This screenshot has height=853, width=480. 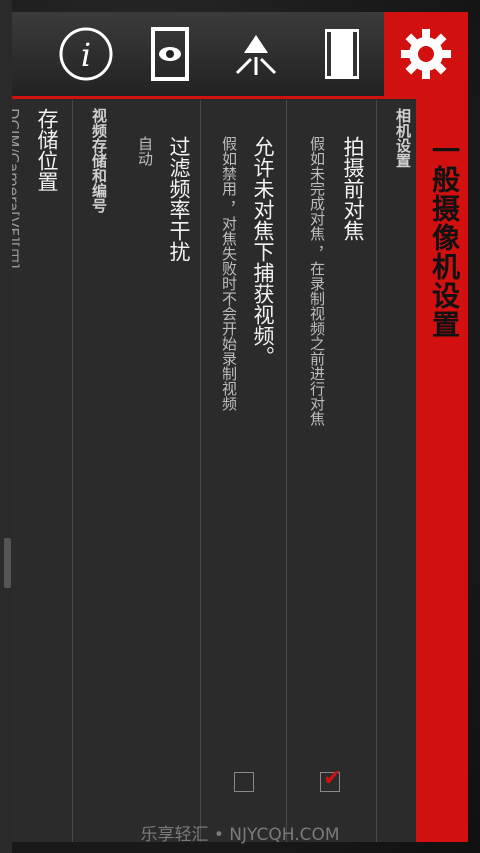 I want to click on section-header-camera: 相机设置, so click(x=403, y=138).